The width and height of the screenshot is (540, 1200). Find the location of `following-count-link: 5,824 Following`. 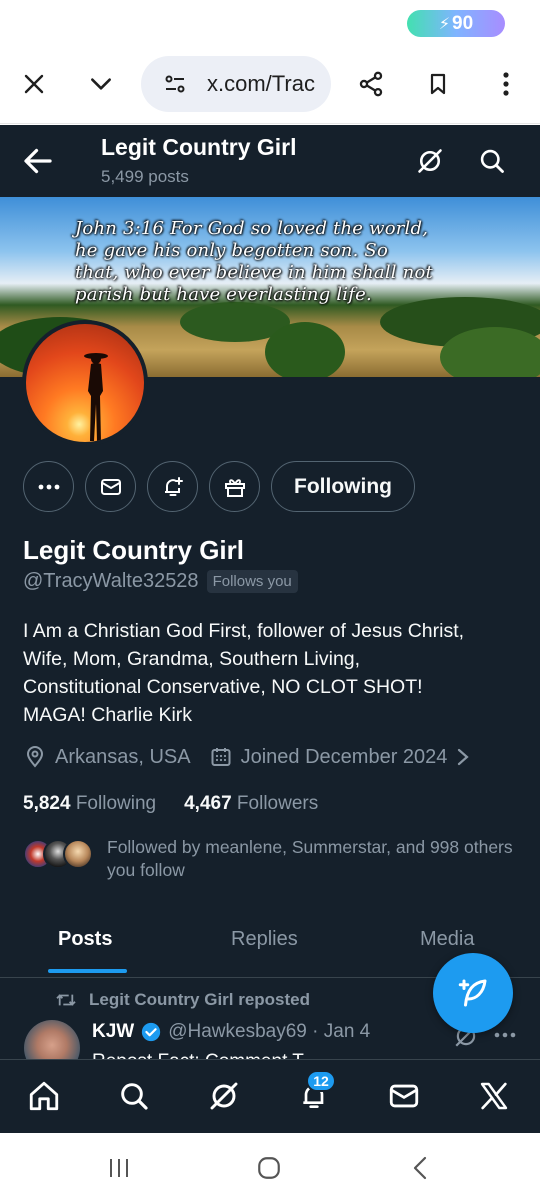

following-count-link: 5,824 Following is located at coordinates (89, 804).